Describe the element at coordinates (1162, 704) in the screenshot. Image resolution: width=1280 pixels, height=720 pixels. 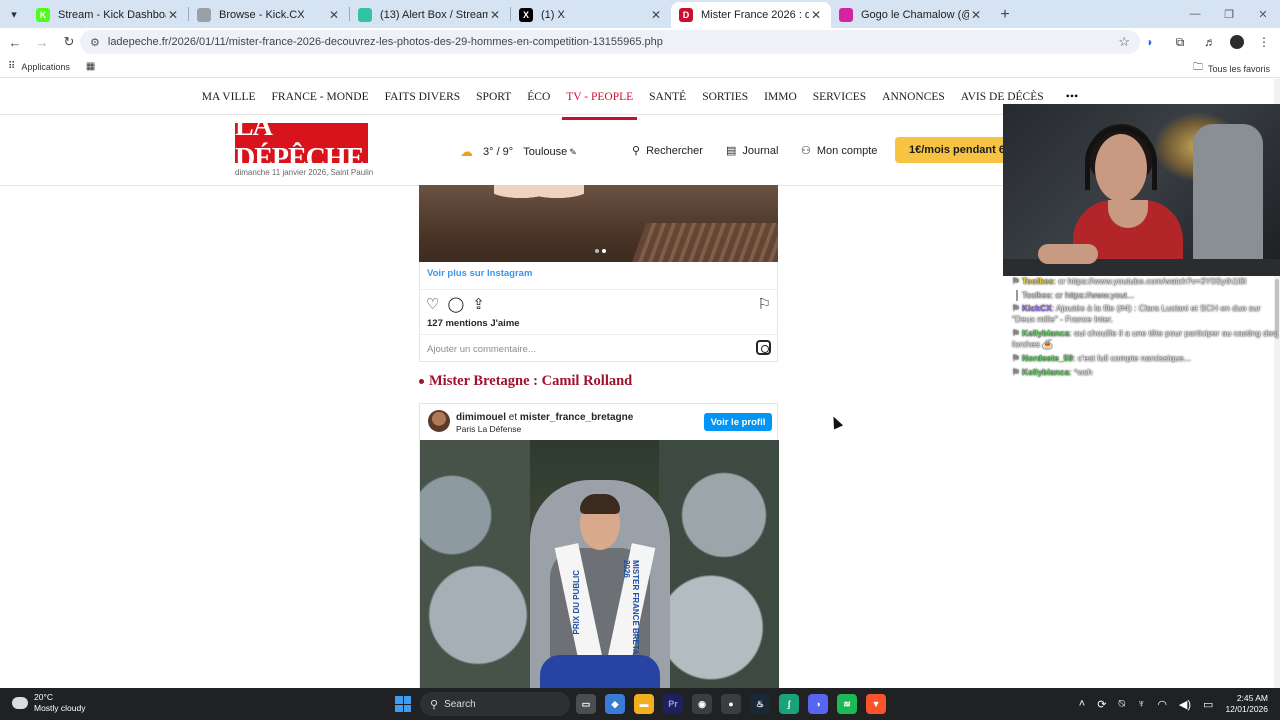
I see `wifi-icon: ◠` at that location.